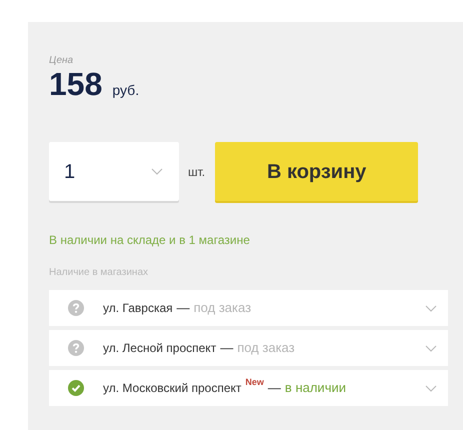  I want to click on stock-summary: В наличии на складе и в 1 магазине, so click(150, 240).